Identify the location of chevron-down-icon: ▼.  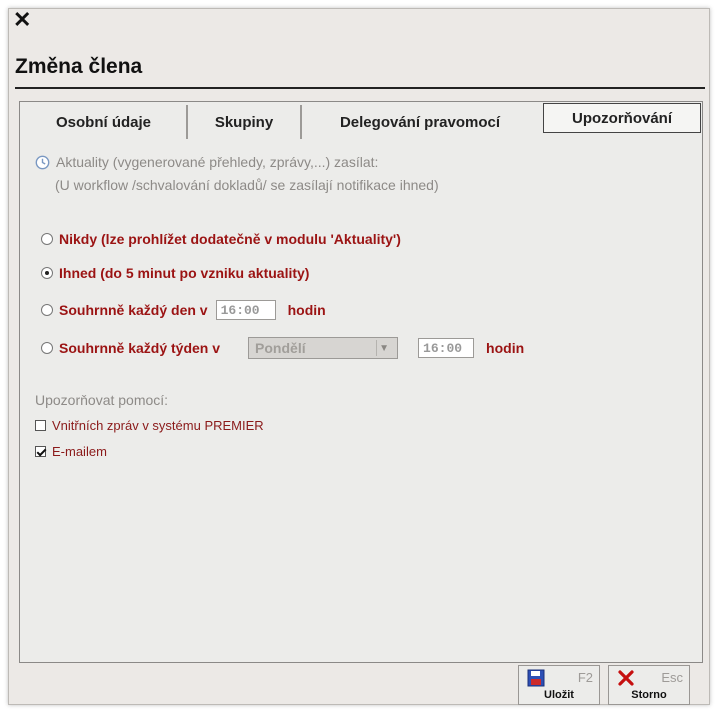
(383, 348).